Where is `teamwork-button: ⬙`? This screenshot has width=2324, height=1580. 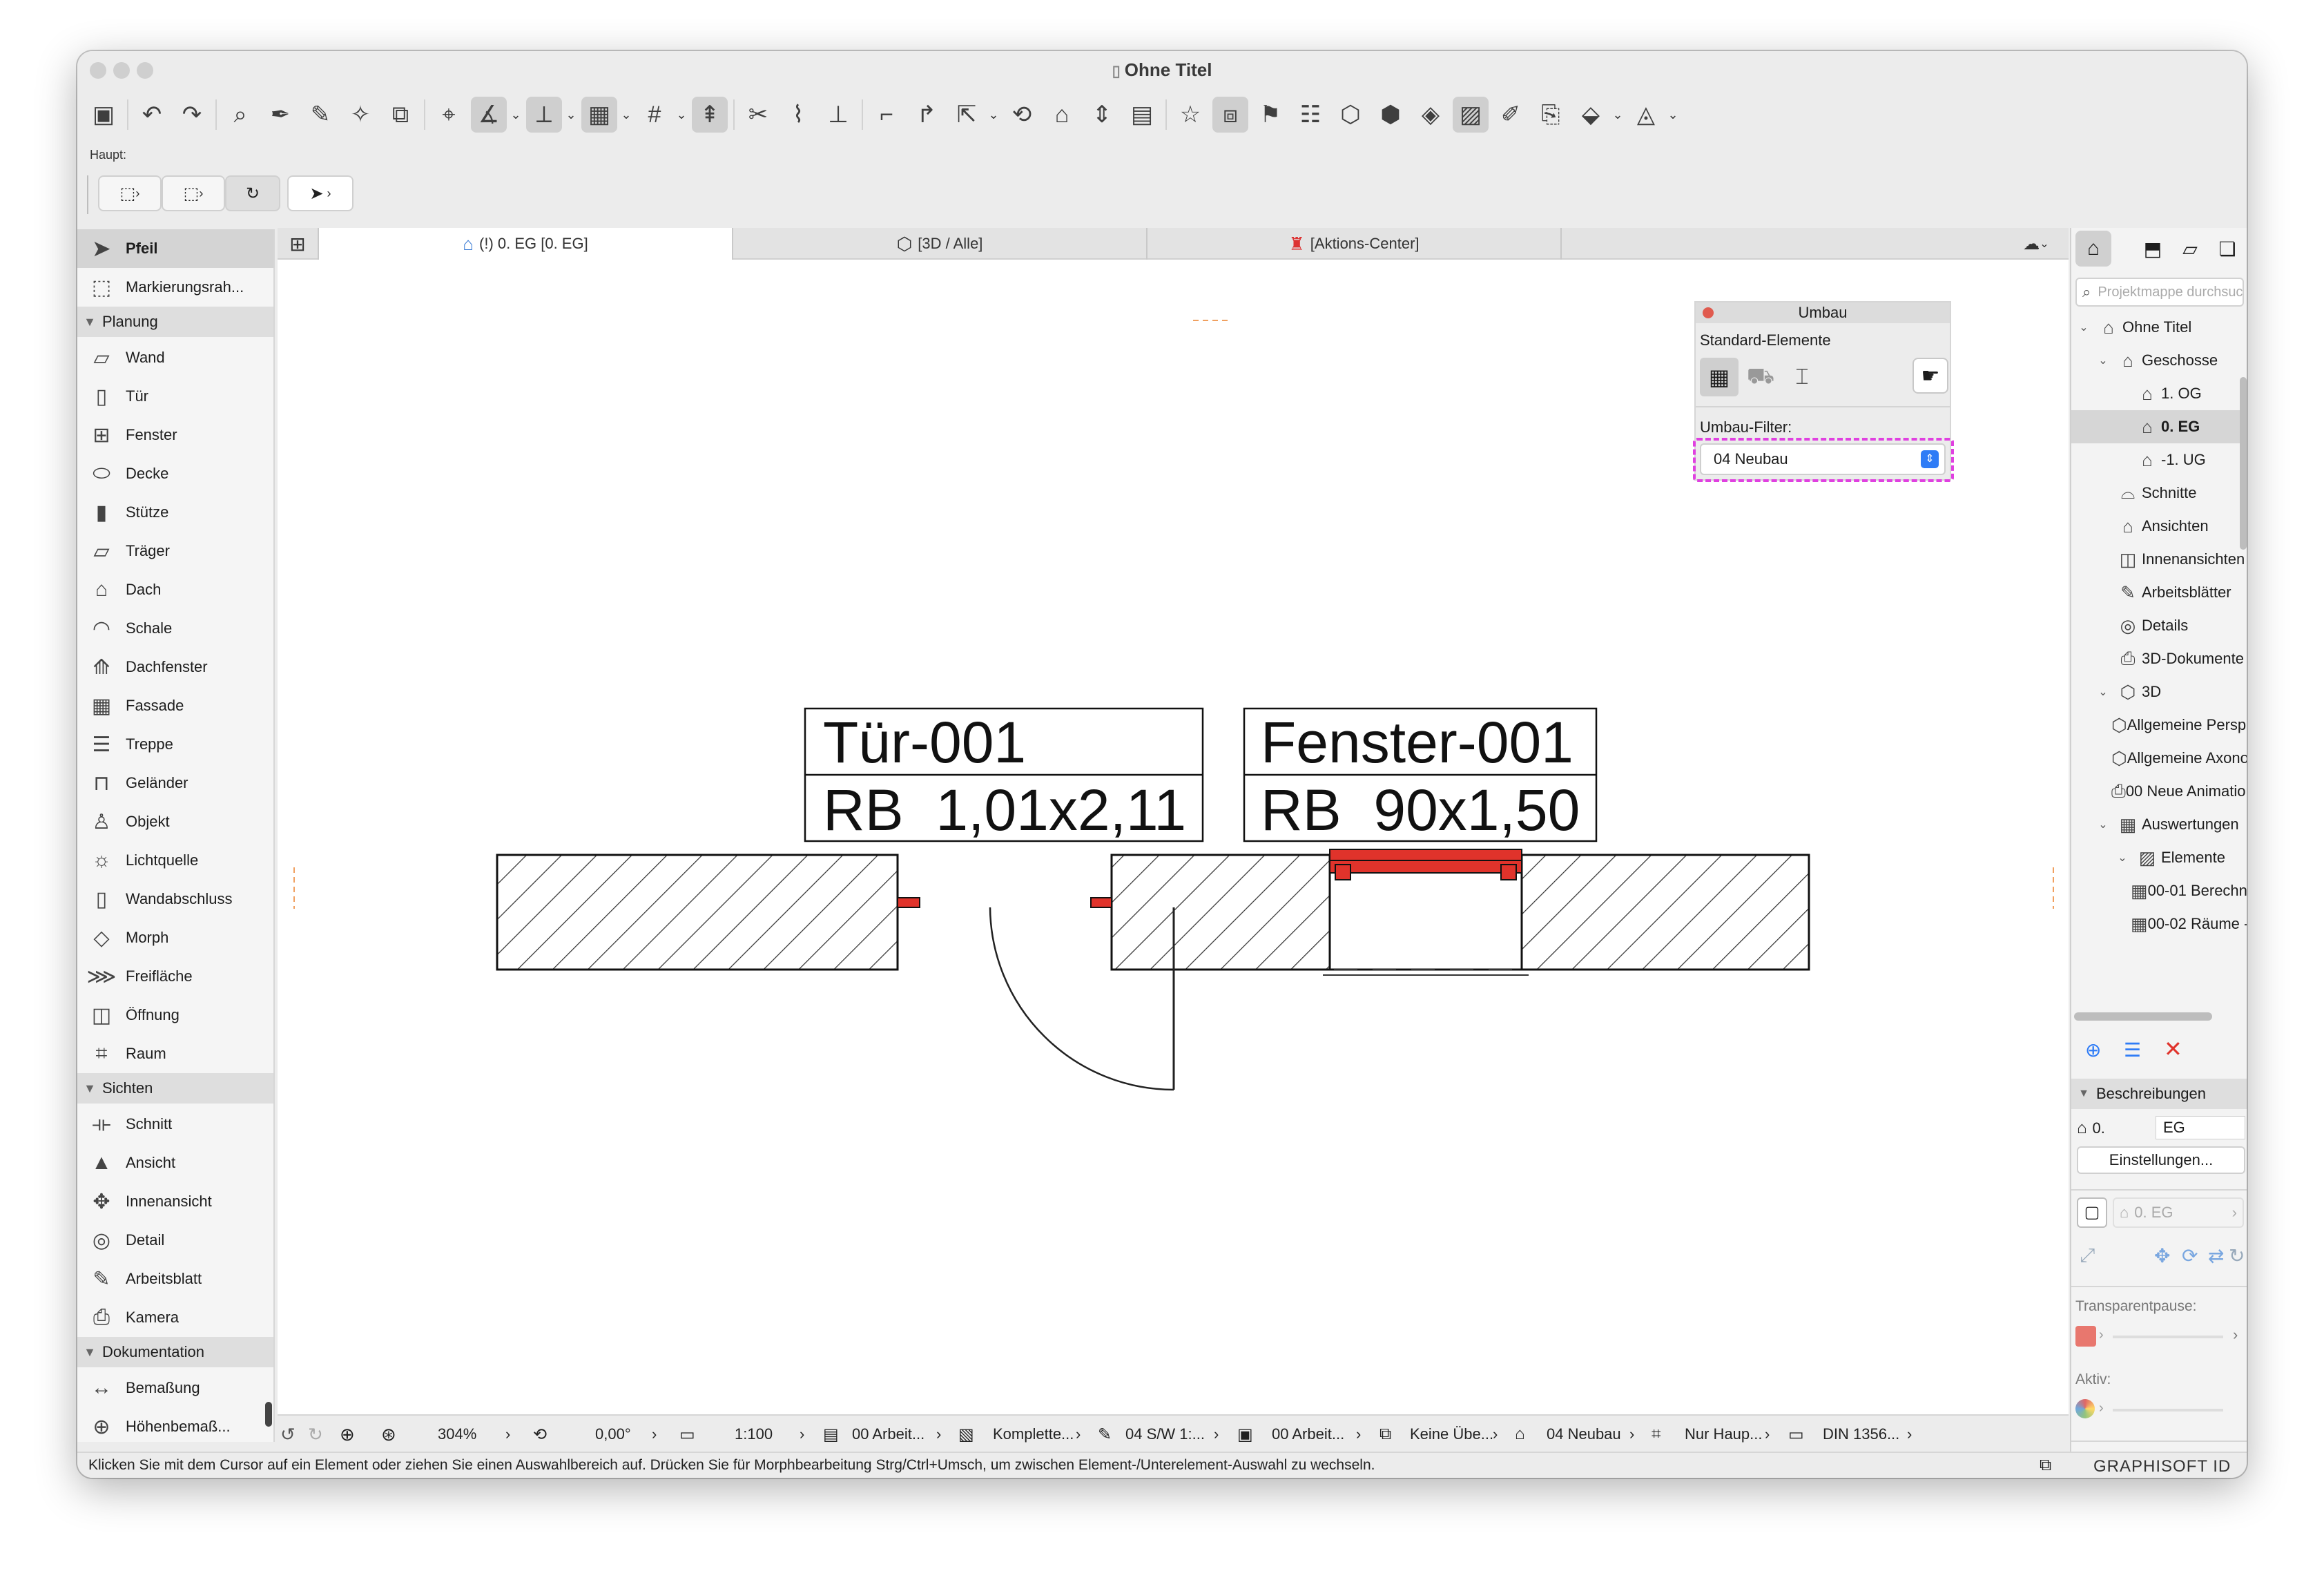 teamwork-button: ⬙ is located at coordinates (1591, 115).